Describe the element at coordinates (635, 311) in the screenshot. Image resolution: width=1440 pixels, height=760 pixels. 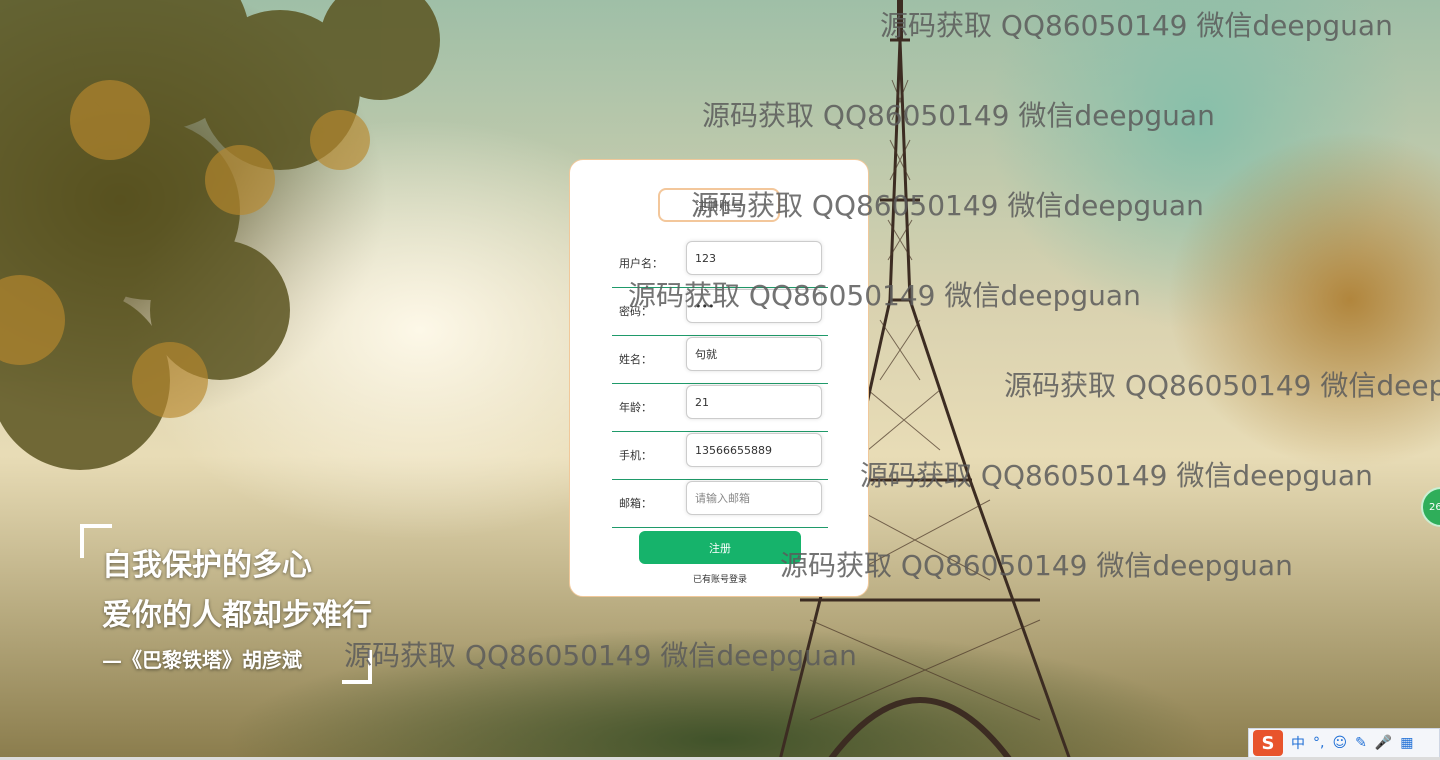
I see `password-label: 密码：` at that location.